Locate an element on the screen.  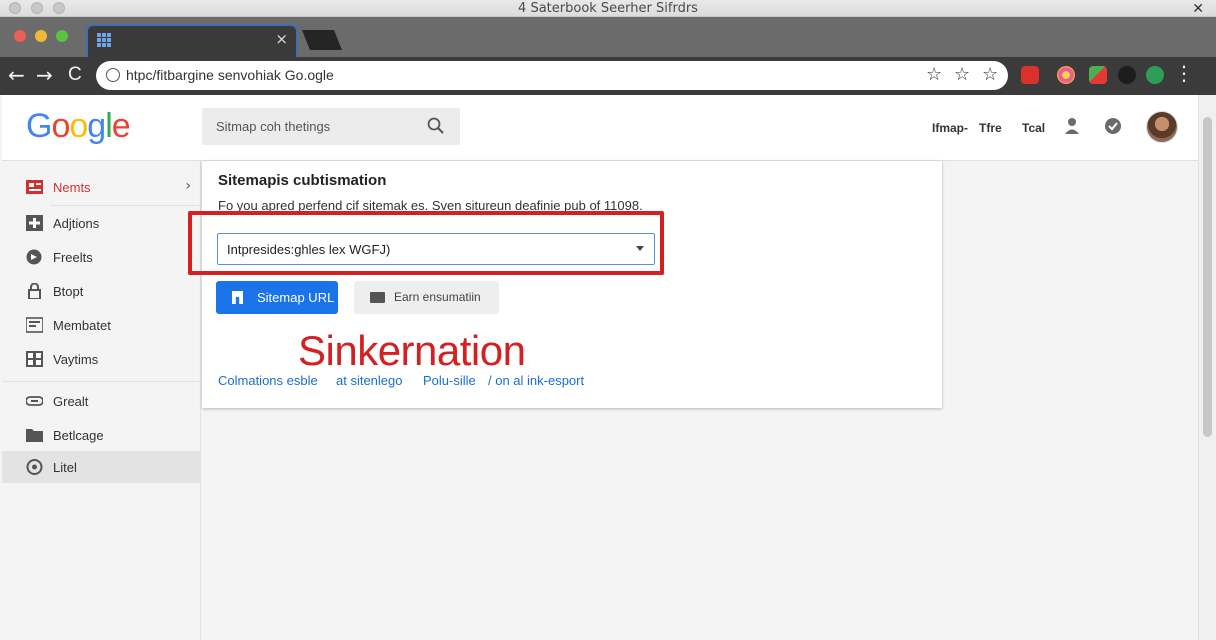
home-icon is located at coordinates (237, 297).